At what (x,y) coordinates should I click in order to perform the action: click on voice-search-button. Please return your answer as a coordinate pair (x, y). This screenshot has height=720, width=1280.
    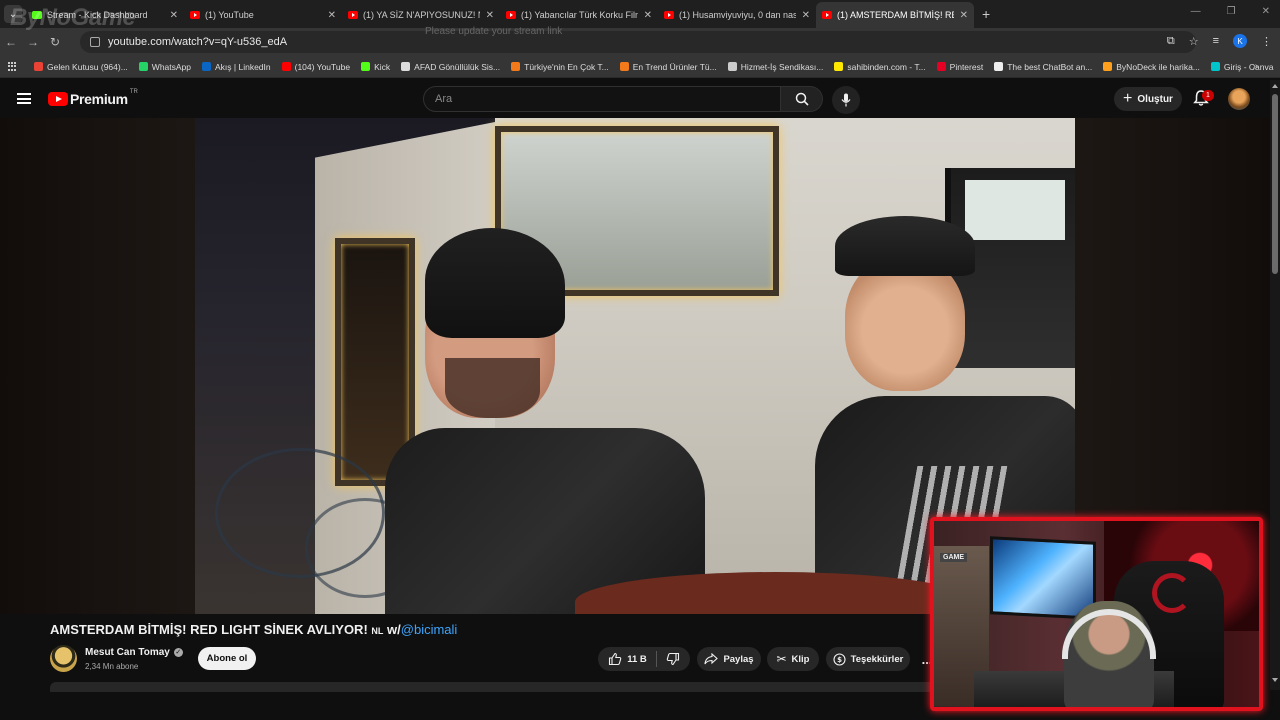
    Looking at the image, I should click on (846, 100).